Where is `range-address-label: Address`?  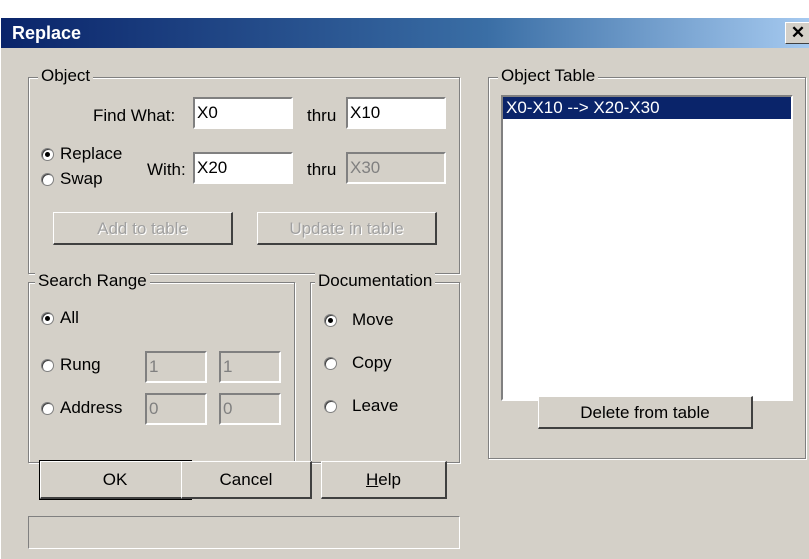
range-address-label: Address is located at coordinates (91, 408).